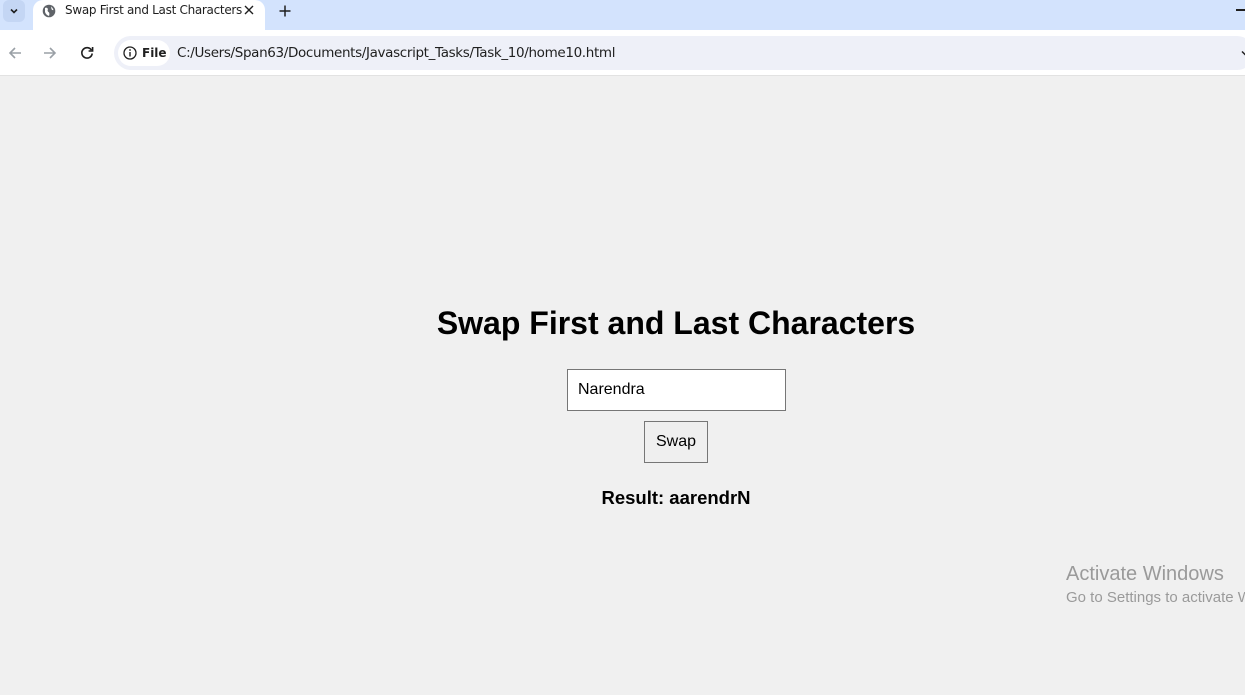 The image size is (1245, 695). I want to click on minimize-button, so click(1240, 10).